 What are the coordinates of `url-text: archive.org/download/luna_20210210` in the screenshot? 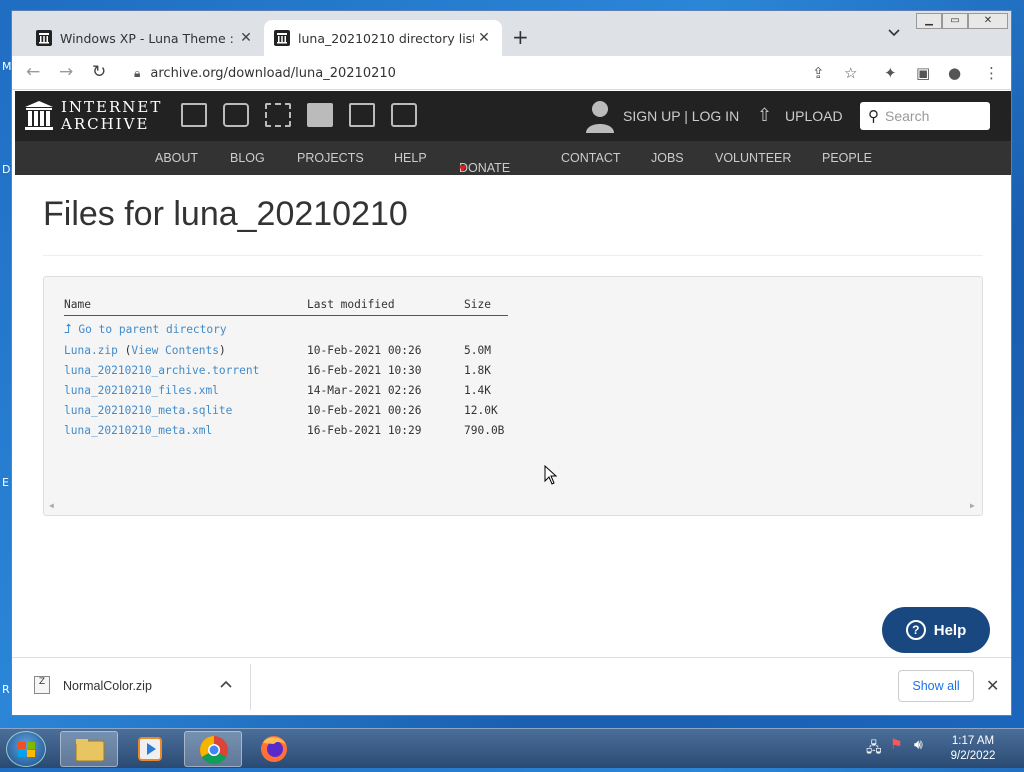 It's located at (273, 73).